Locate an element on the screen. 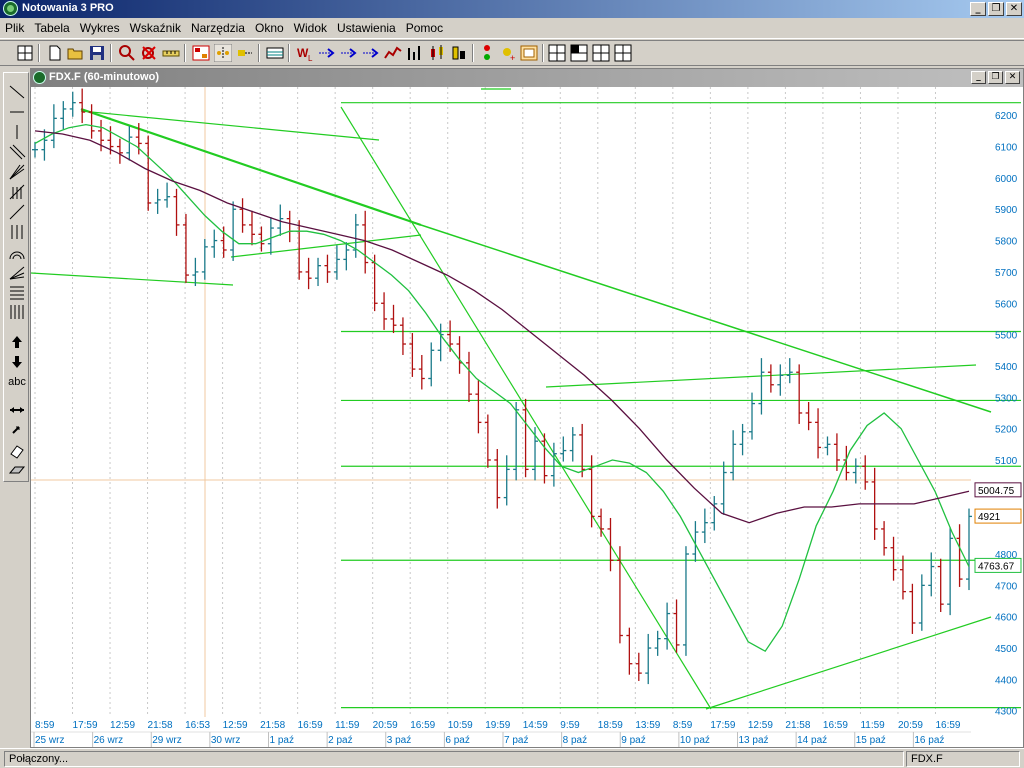 The width and height of the screenshot is (1024, 768). pan-icon is located at coordinates (223, 53).